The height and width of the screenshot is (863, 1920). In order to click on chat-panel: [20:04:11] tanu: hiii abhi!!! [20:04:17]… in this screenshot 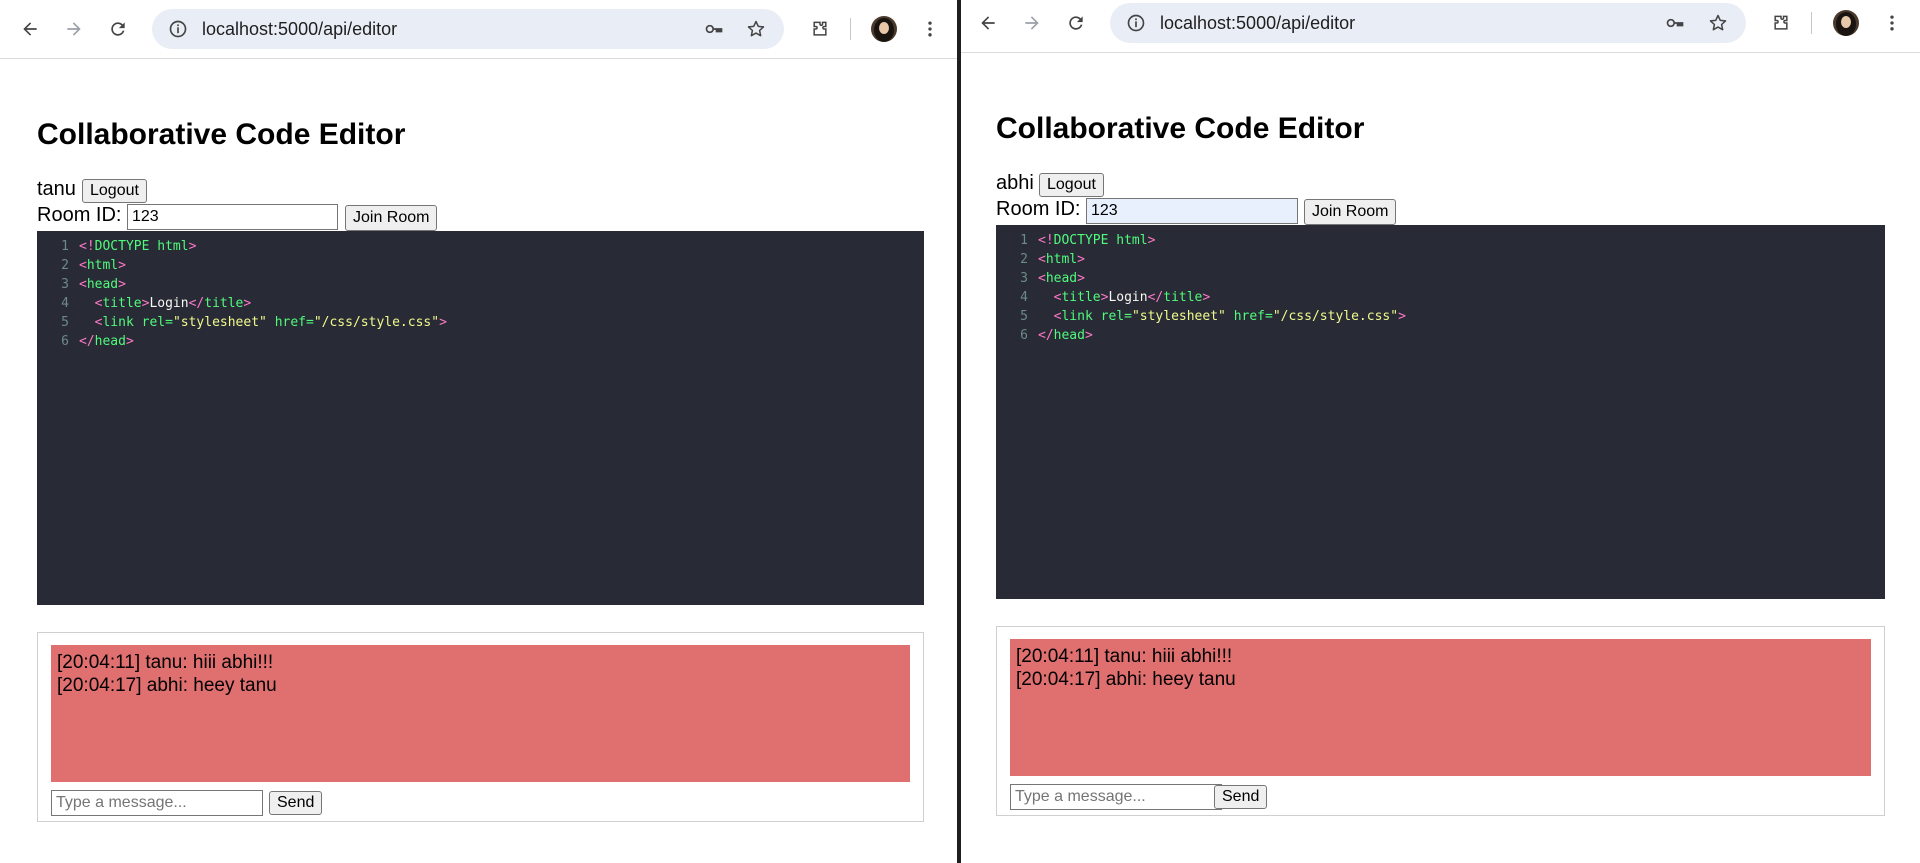, I will do `click(1440, 721)`.